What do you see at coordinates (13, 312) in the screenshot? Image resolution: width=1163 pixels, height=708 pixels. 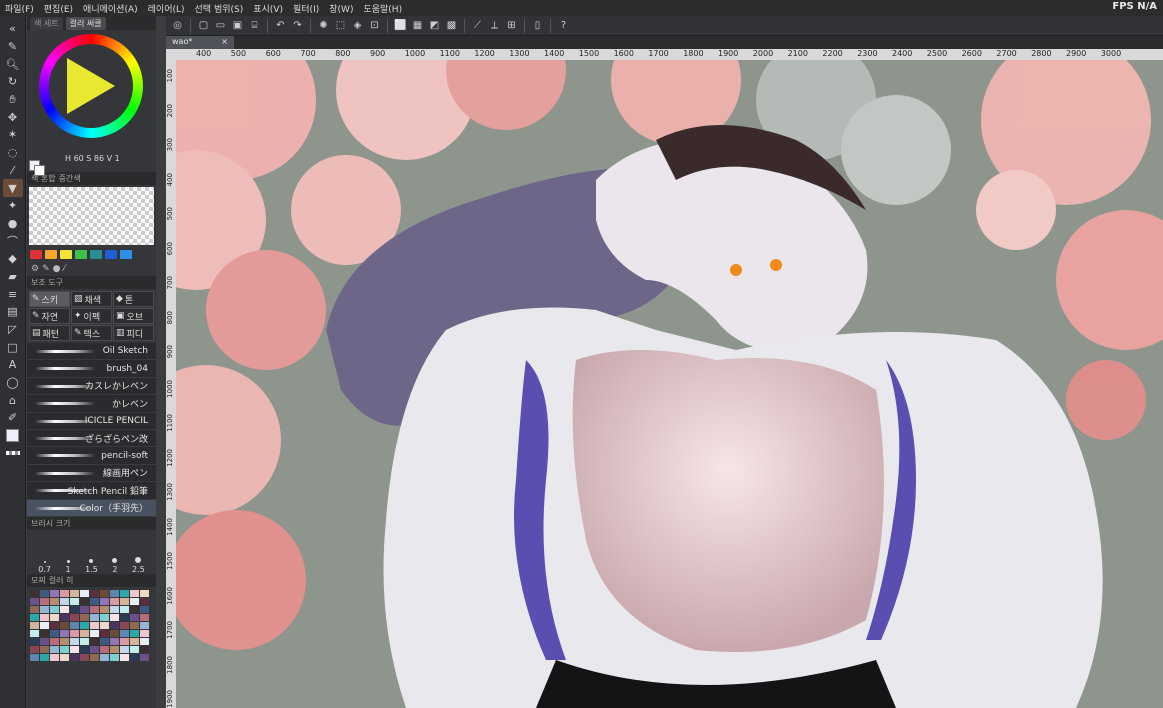 I see `frame-icon: ▤` at bounding box center [13, 312].